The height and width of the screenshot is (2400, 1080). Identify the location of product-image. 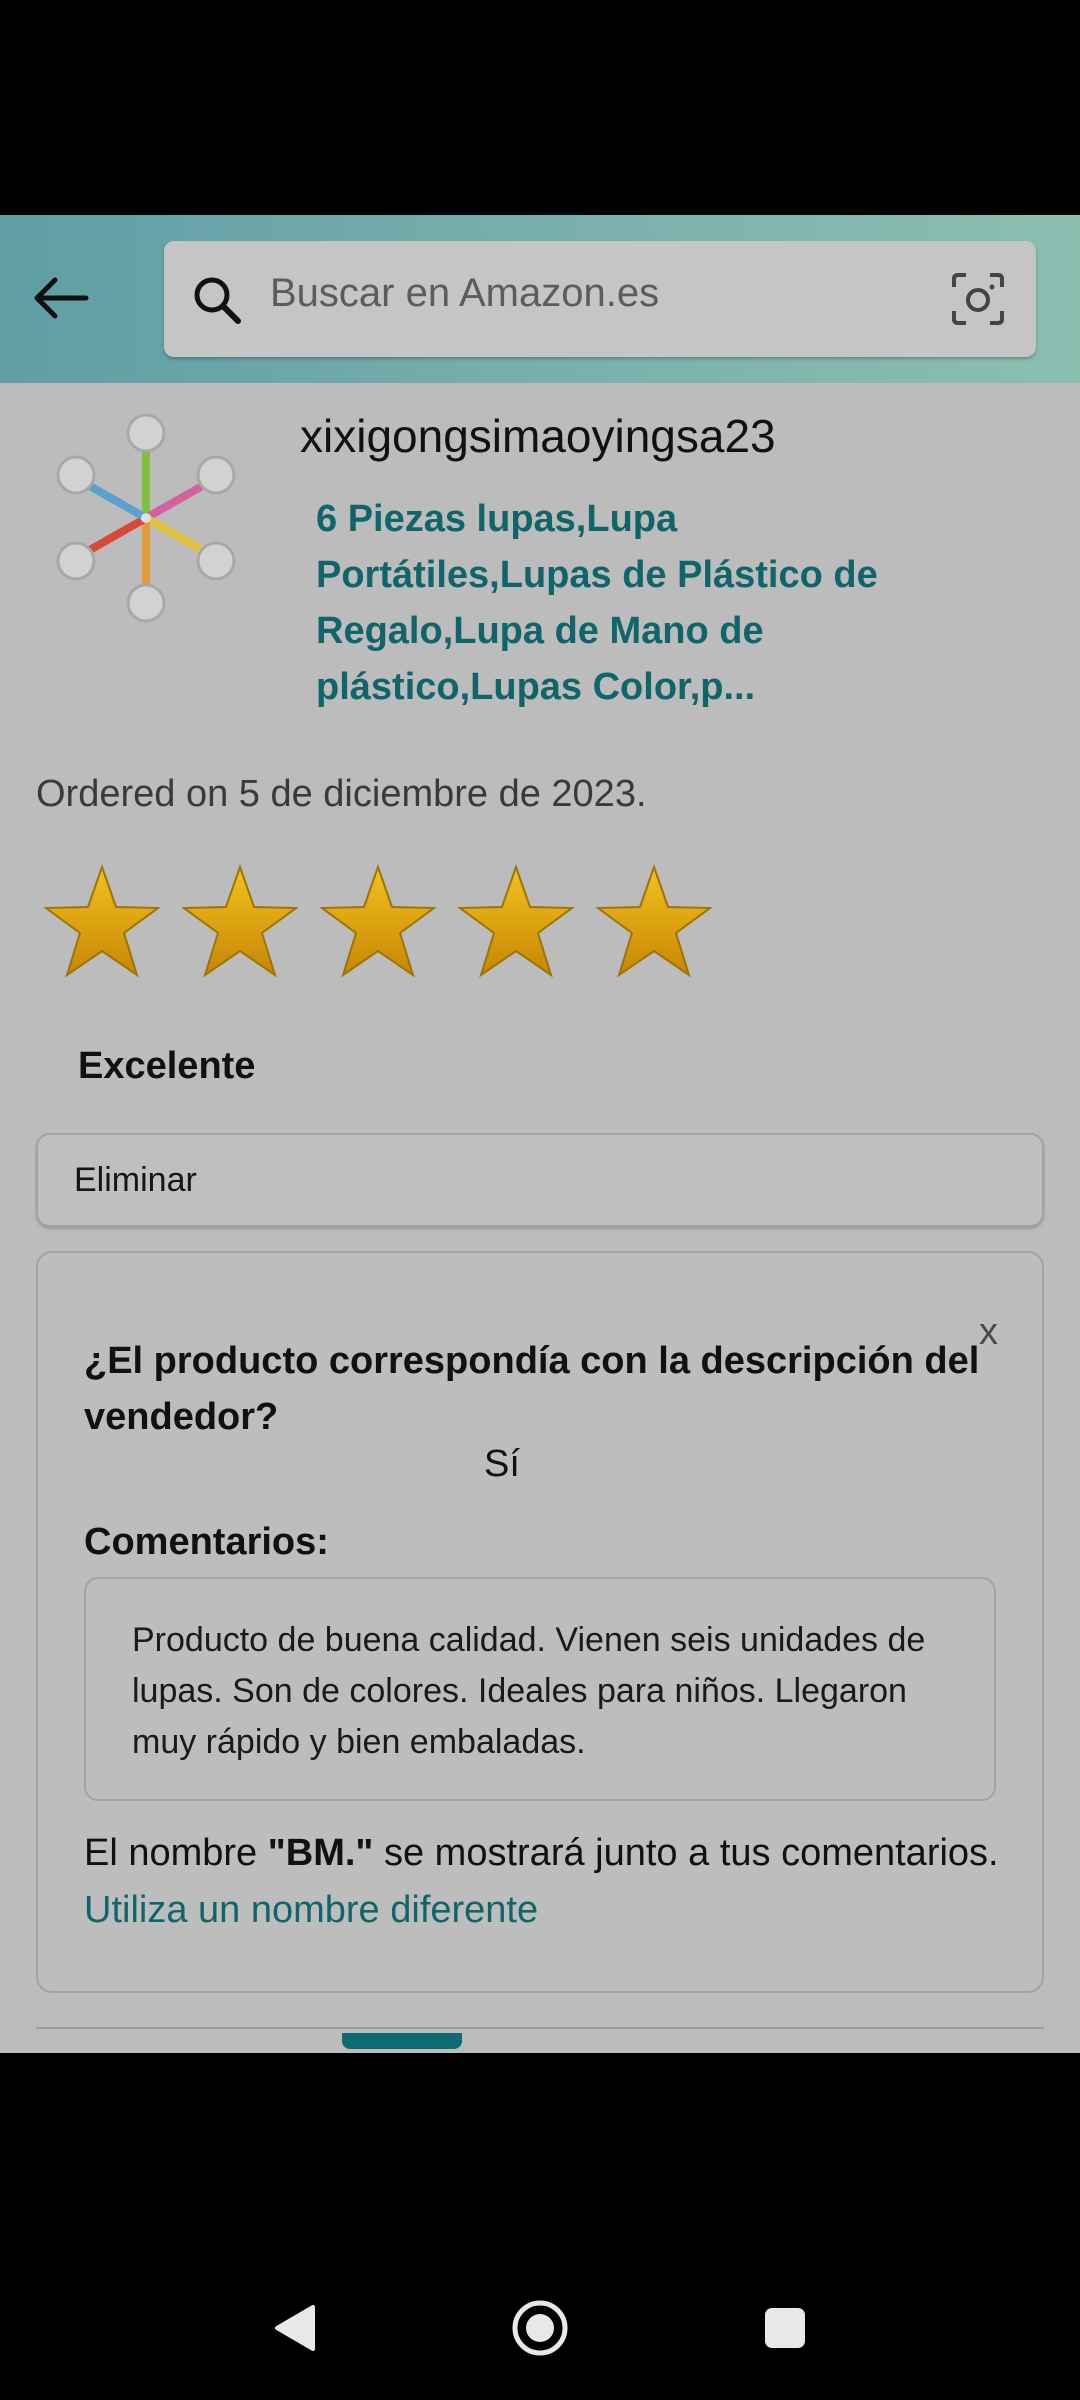
(146, 518).